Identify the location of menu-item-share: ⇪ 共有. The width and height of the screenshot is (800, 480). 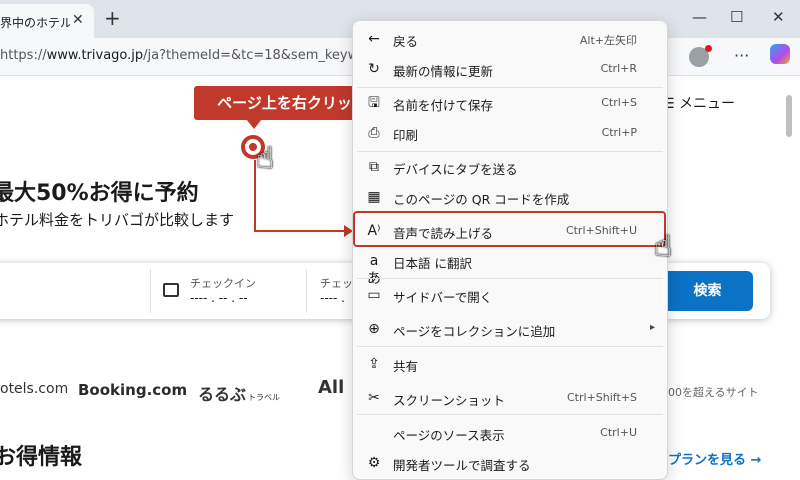
(510, 364).